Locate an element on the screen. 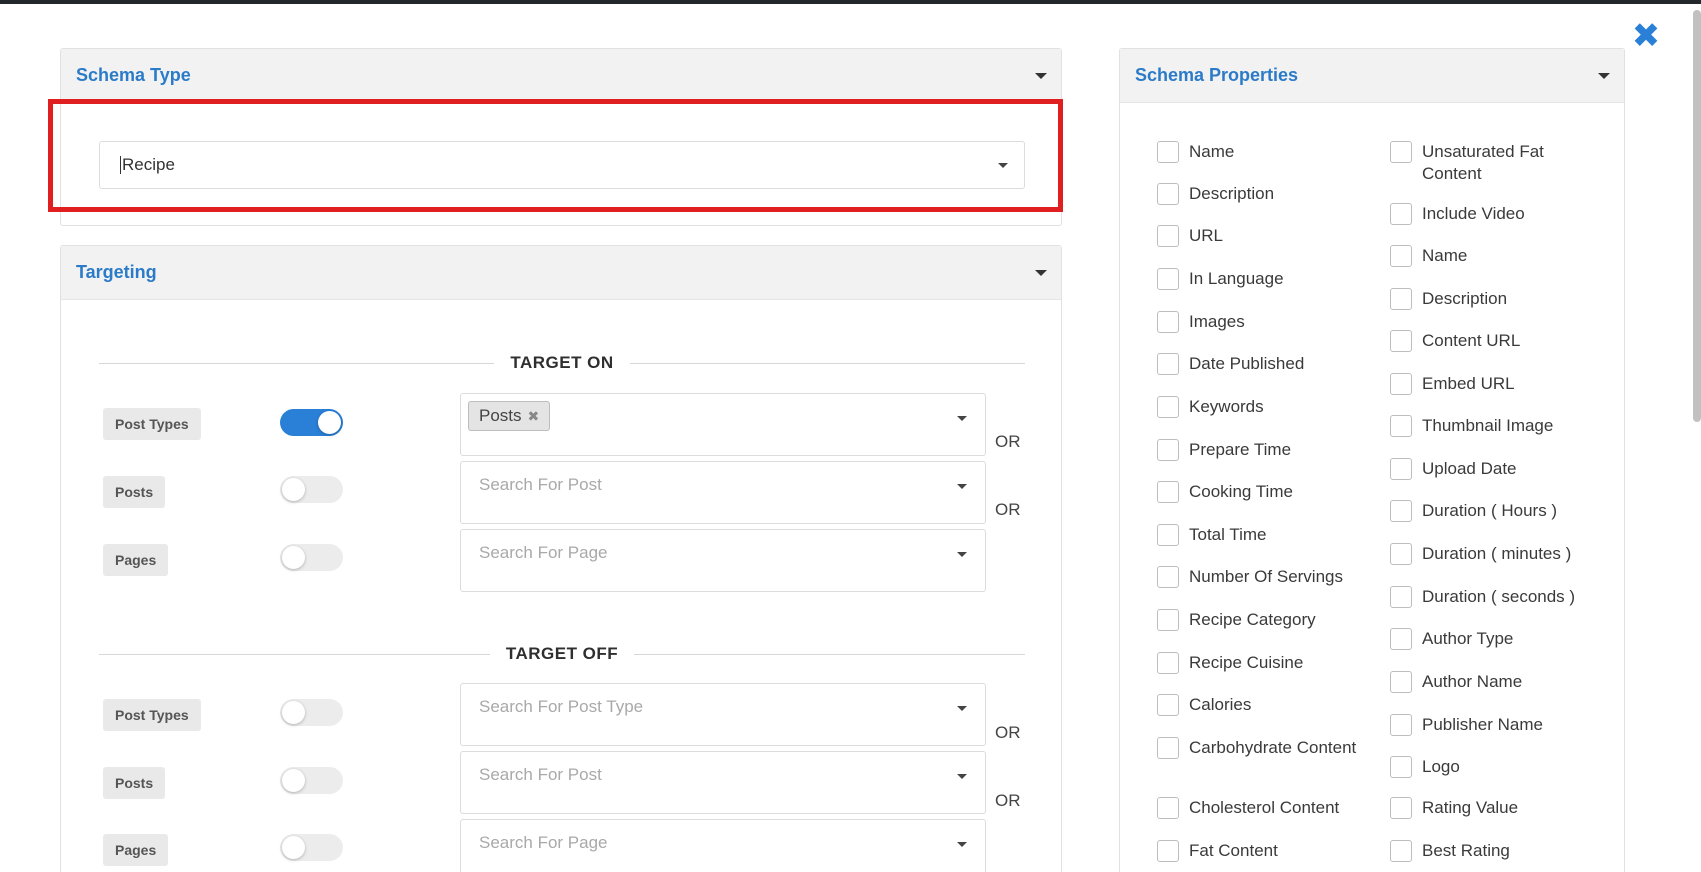 This screenshot has height=872, width=1701. property-in-language: In Language is located at coordinates (1258, 279).